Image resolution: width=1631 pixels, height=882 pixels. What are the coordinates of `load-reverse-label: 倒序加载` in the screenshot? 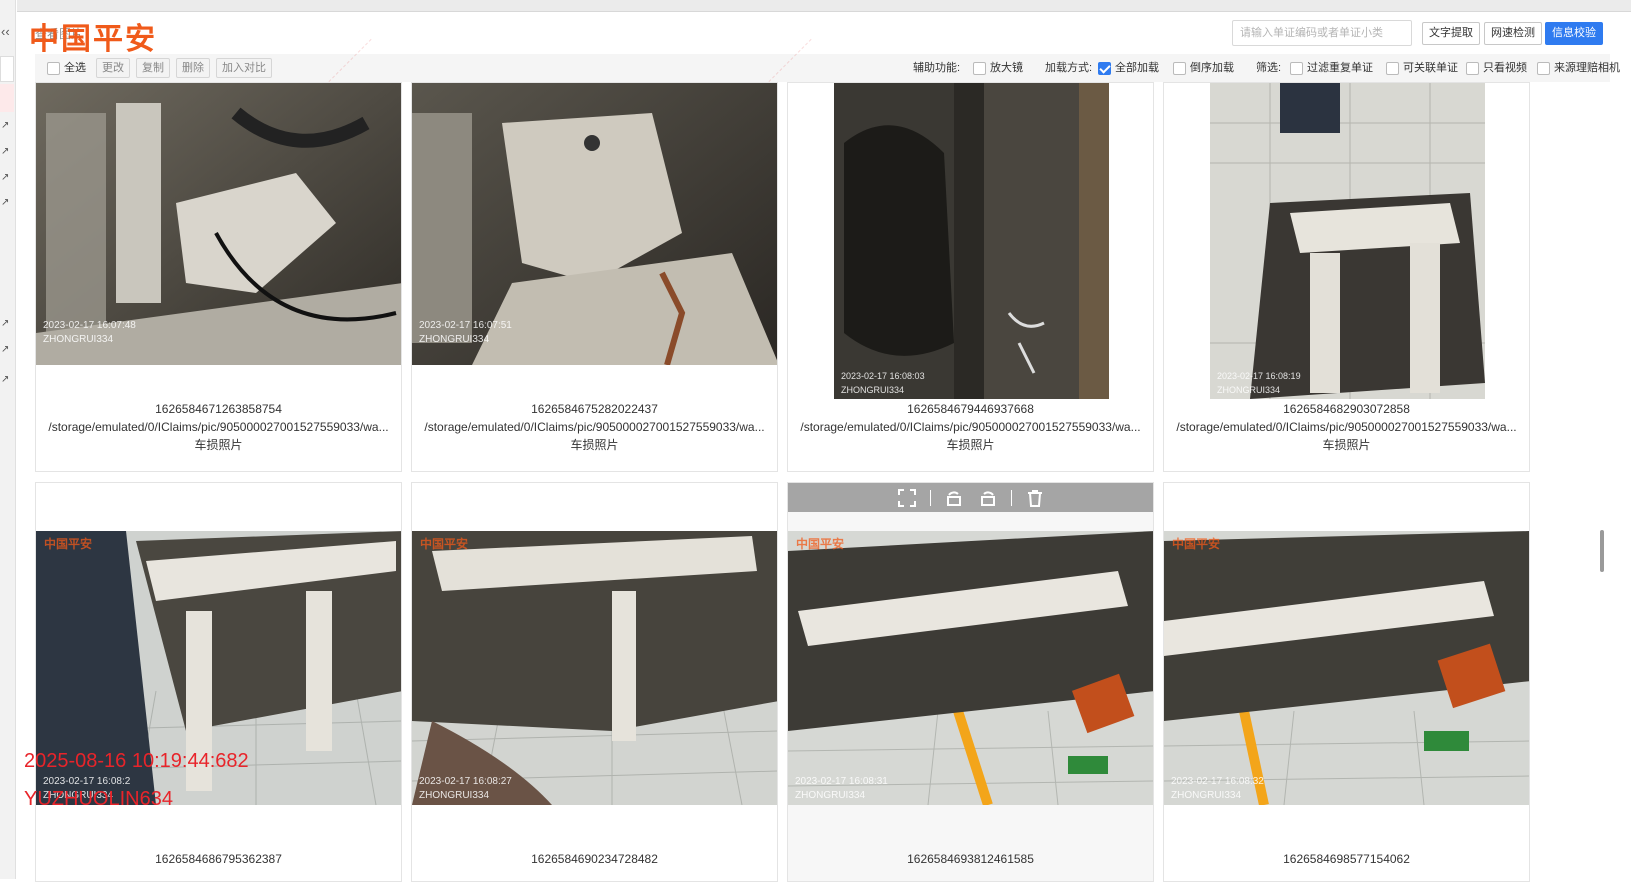 It's located at (1212, 68).